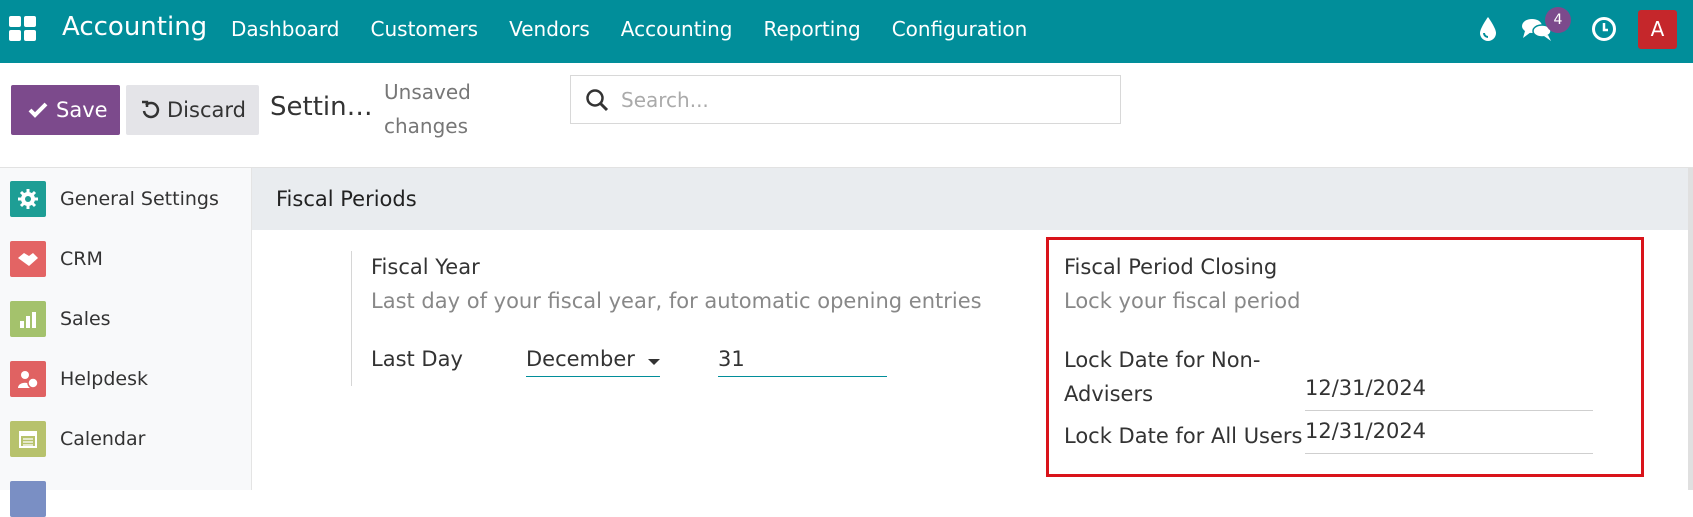  What do you see at coordinates (960, 29) in the screenshot?
I see `menu-item-configuration: Configuration` at bounding box center [960, 29].